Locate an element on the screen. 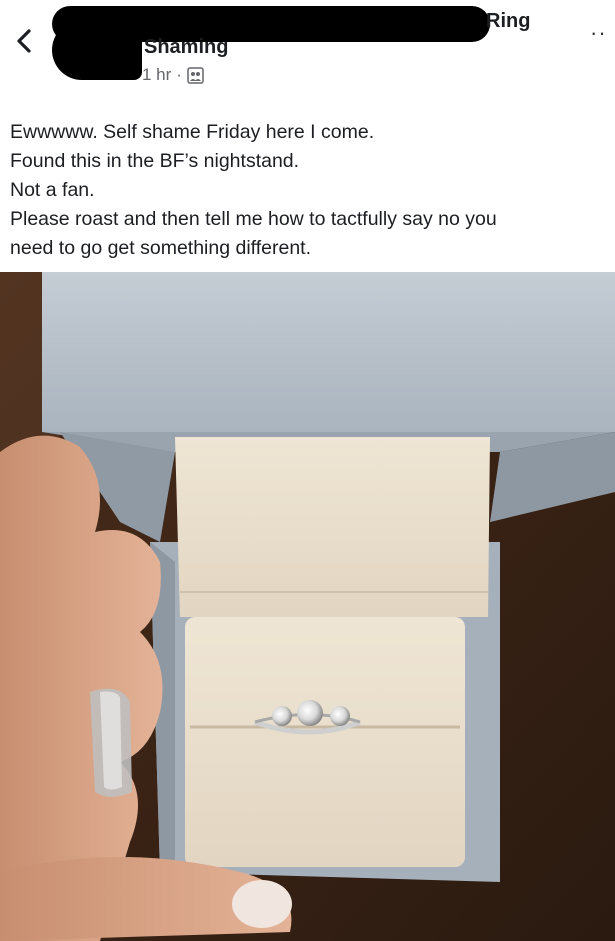 This screenshot has width=615, height=941. post-line: Found this in the BF’s nightstand. is located at coordinates (155, 161).